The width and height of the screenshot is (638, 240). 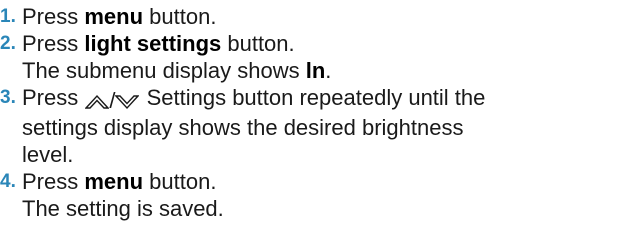 What do you see at coordinates (127, 102) in the screenshot?
I see `chevron-down-icon` at bounding box center [127, 102].